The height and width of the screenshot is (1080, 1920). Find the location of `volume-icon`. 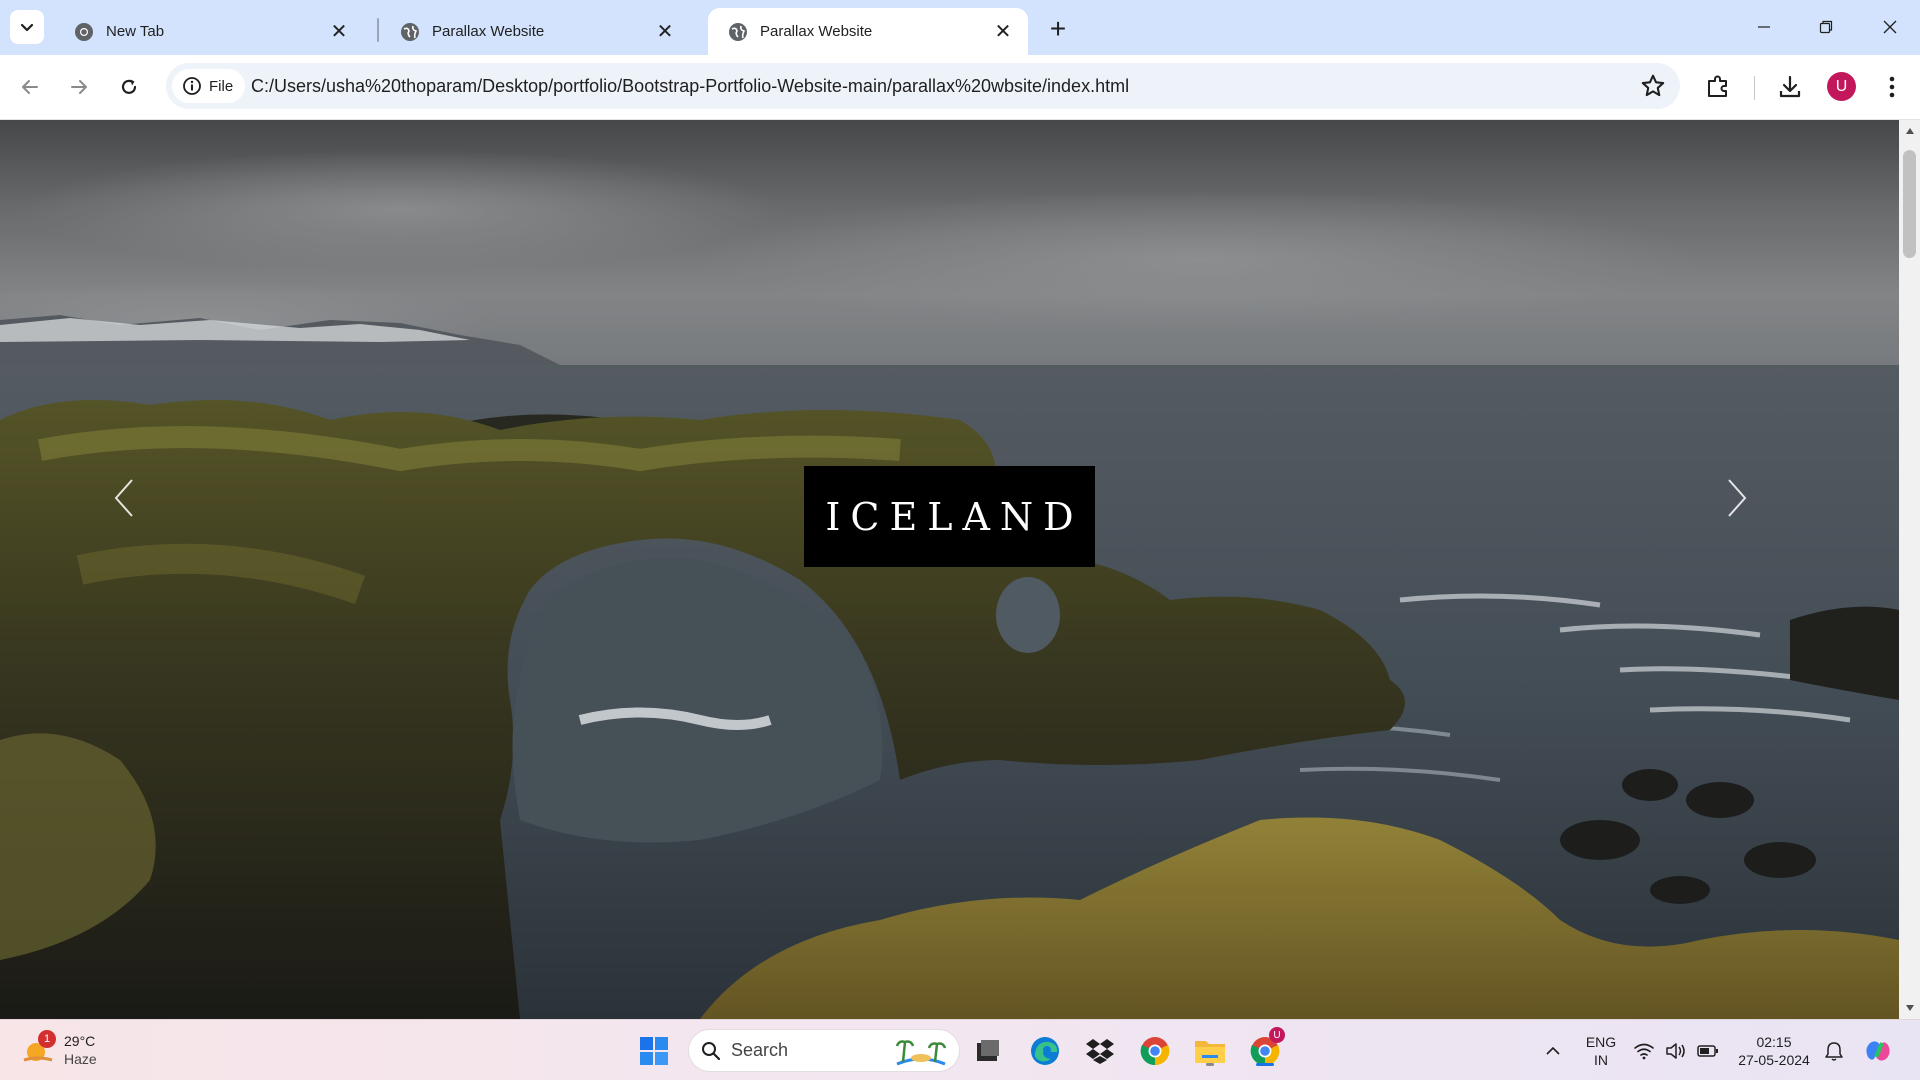

volume-icon is located at coordinates (1675, 1051).